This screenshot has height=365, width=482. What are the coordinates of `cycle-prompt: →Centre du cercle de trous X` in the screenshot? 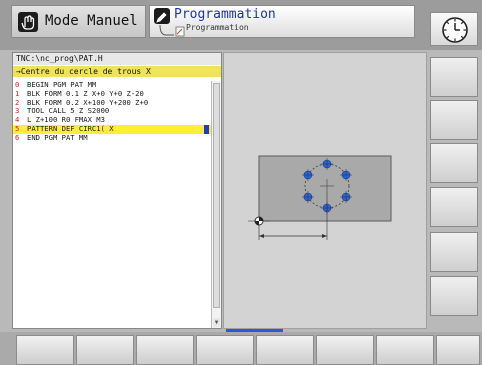 It's located at (117, 71).